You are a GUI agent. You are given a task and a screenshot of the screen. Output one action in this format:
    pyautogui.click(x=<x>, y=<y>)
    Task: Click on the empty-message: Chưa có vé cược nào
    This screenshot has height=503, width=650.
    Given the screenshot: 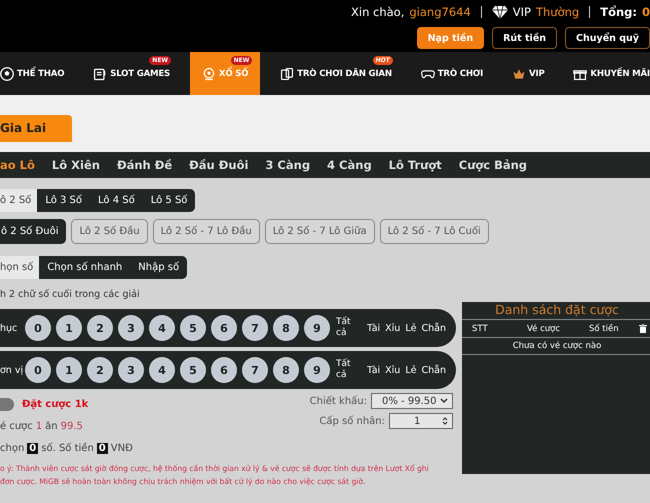 What is the action you would take?
    pyautogui.click(x=556, y=346)
    